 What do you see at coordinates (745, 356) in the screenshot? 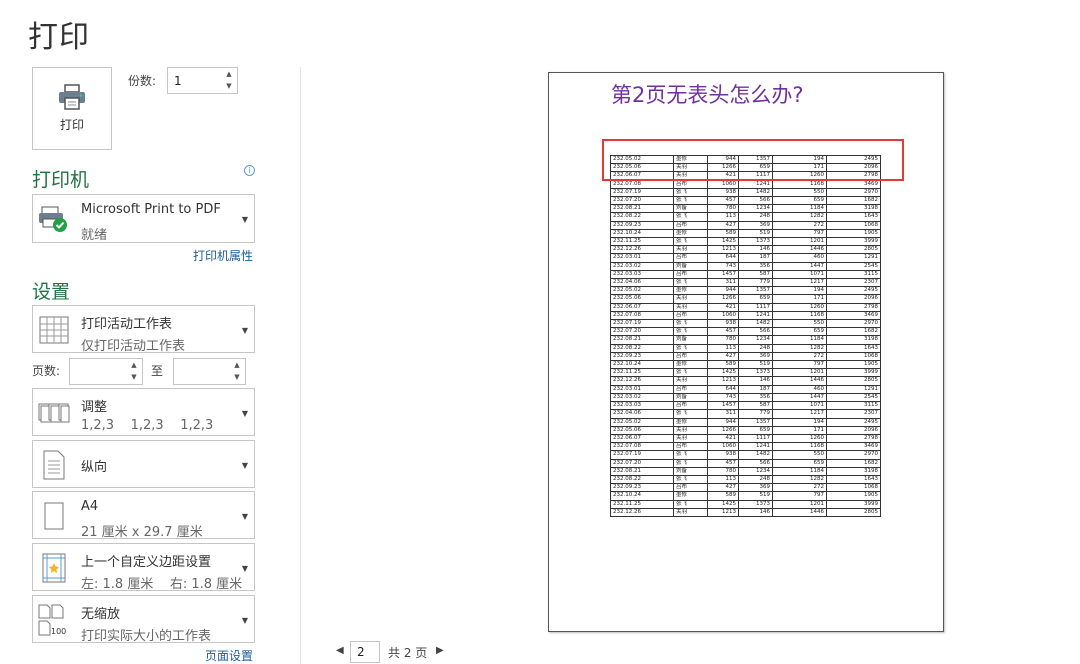
I see `table-row: 232.09.23 吕布 427 369 272 1068` at bounding box center [745, 356].